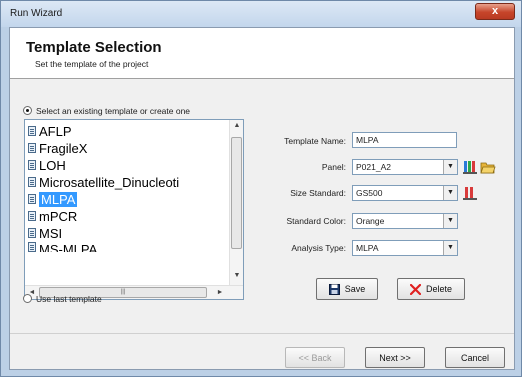 The image size is (522, 377). Describe the element at coordinates (438, 289) in the screenshot. I see `delete-button-label: Delete` at that location.